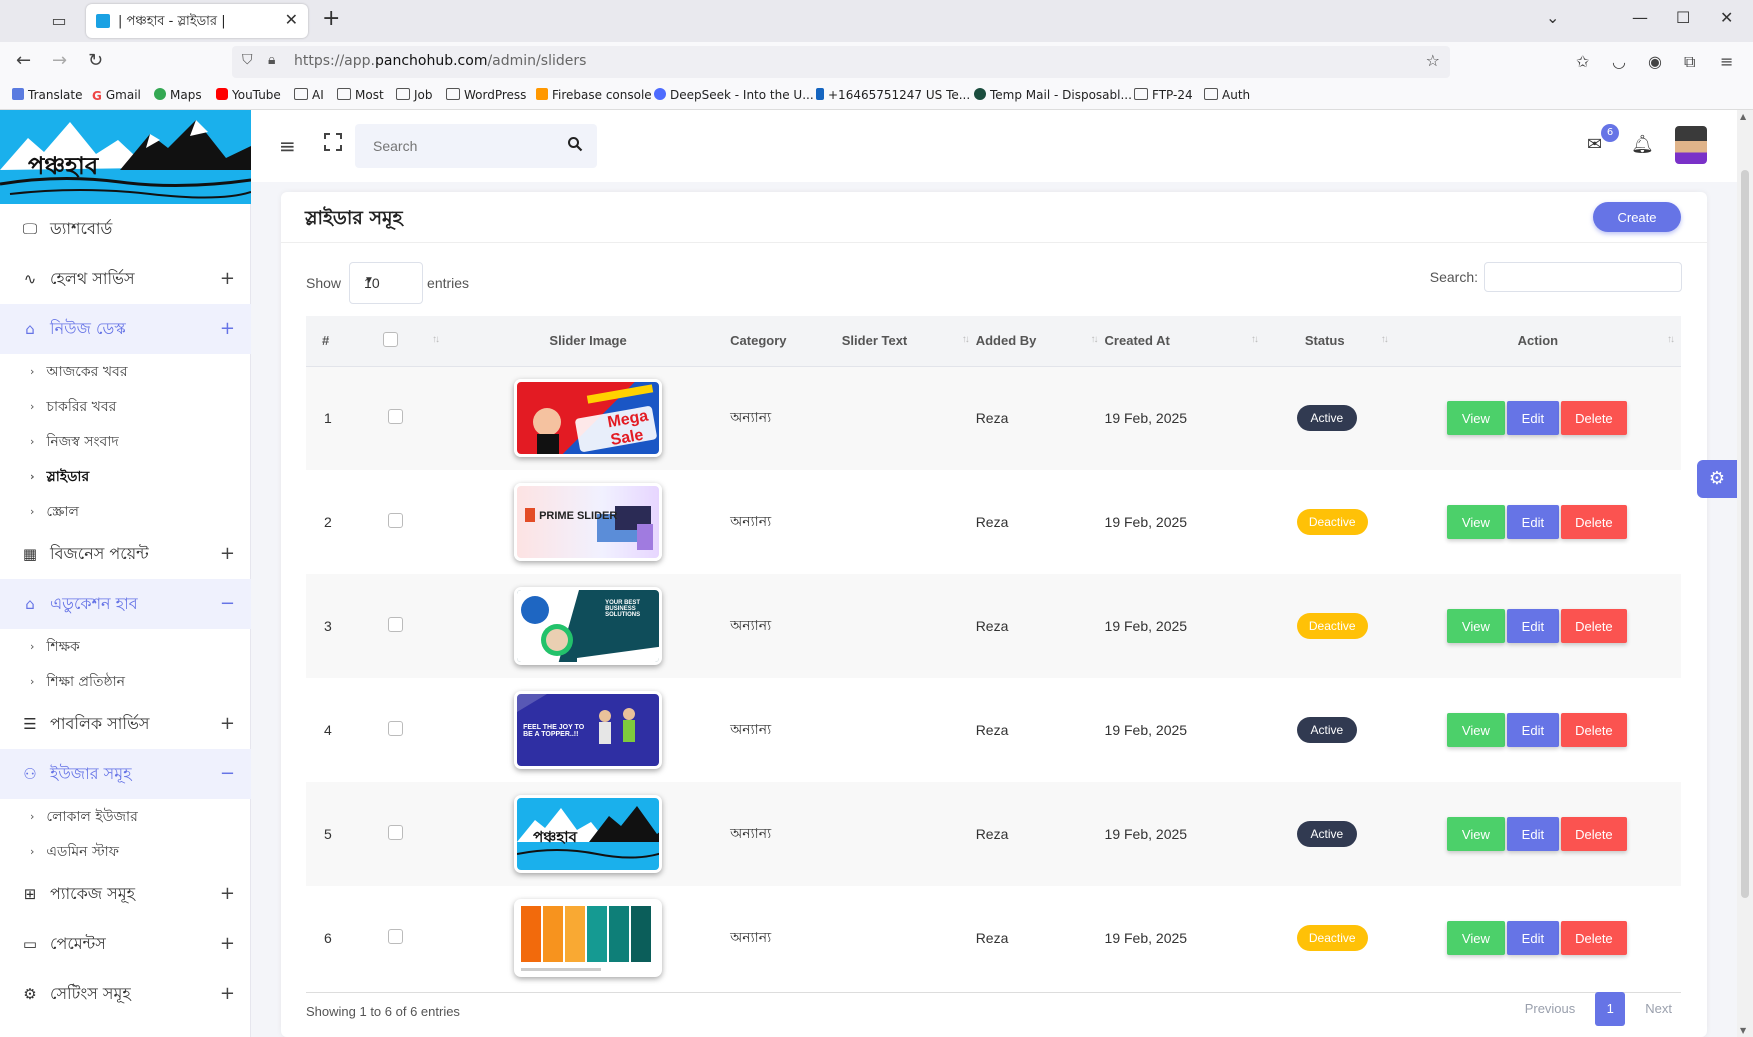 Image resolution: width=1753 pixels, height=1037 pixels. What do you see at coordinates (125, 604) in the screenshot?
I see `sidebar-item-education-hub: ⌂ এডুকেশন হাব −` at bounding box center [125, 604].